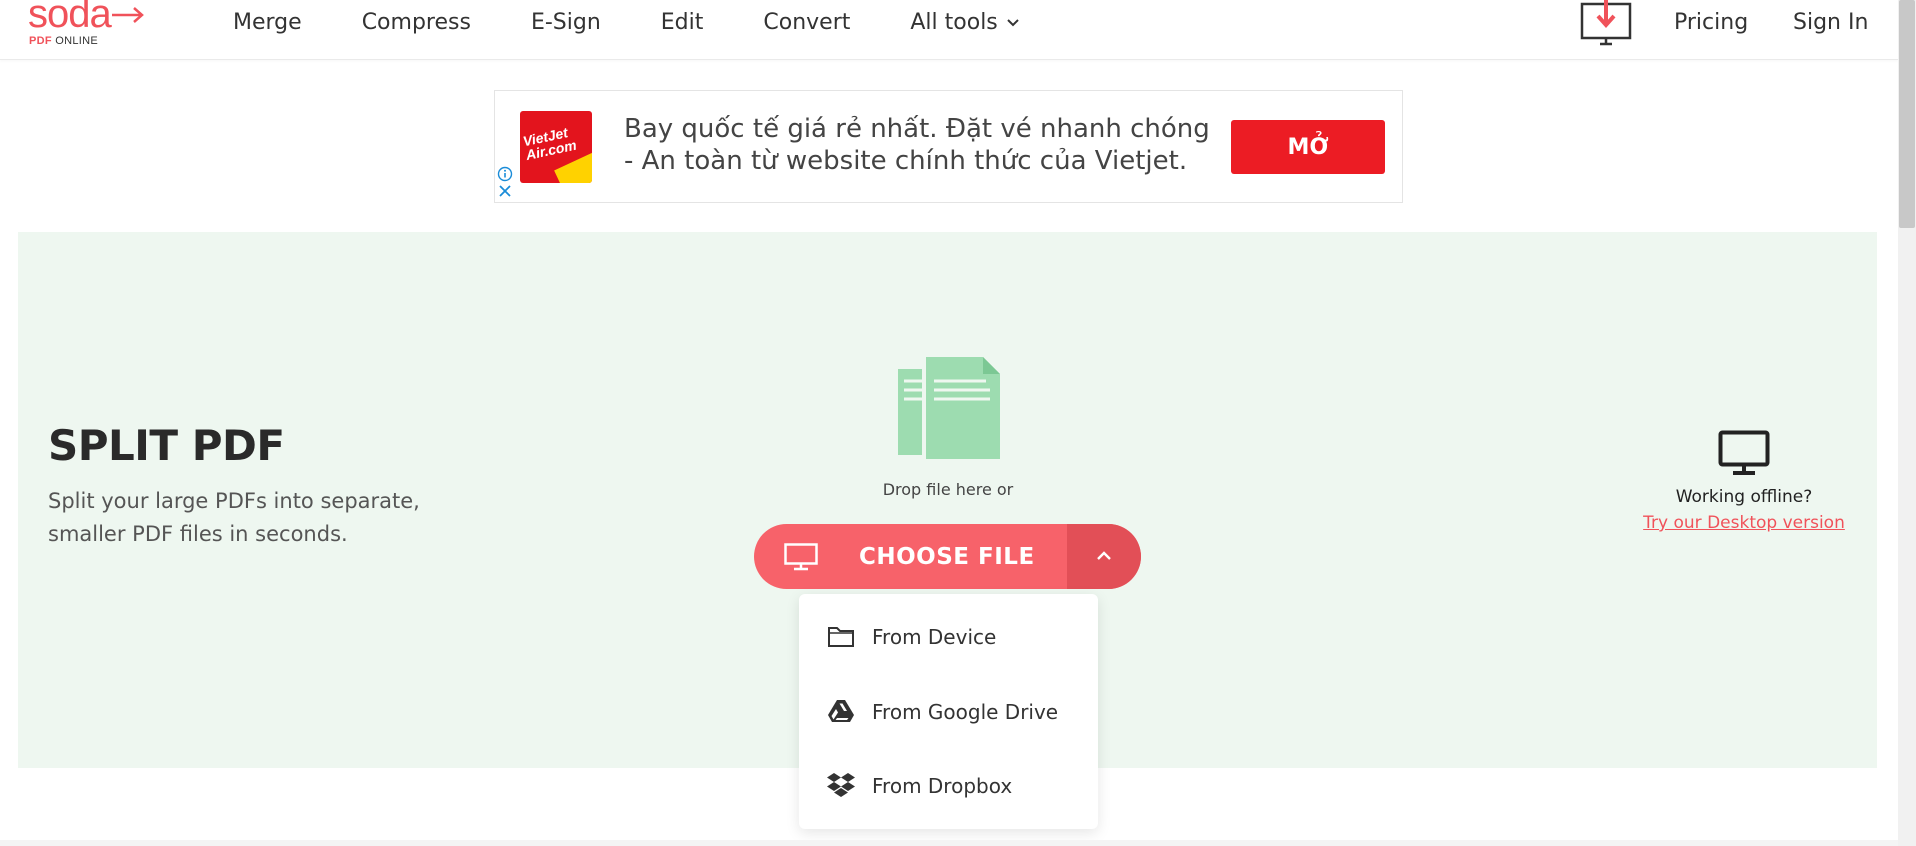 The image size is (1916, 846). Describe the element at coordinates (948, 489) in the screenshot. I see `drop-file-hint: Drop file here or` at that location.